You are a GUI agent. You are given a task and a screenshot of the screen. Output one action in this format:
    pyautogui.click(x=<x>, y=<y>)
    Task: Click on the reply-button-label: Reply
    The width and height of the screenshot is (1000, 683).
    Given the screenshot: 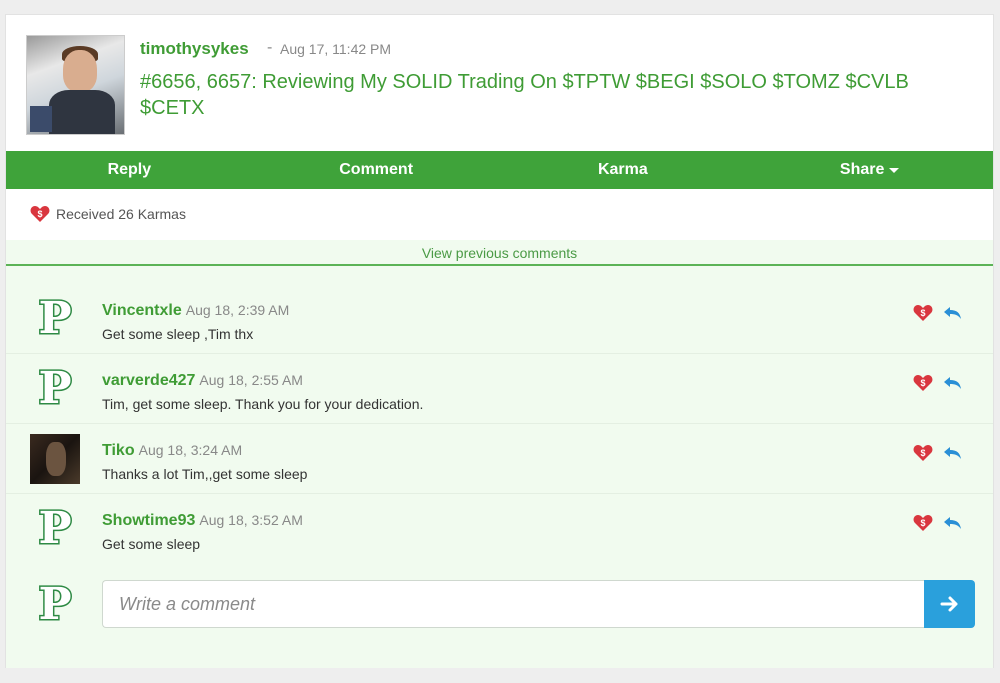 What is the action you would take?
    pyautogui.click(x=129, y=169)
    